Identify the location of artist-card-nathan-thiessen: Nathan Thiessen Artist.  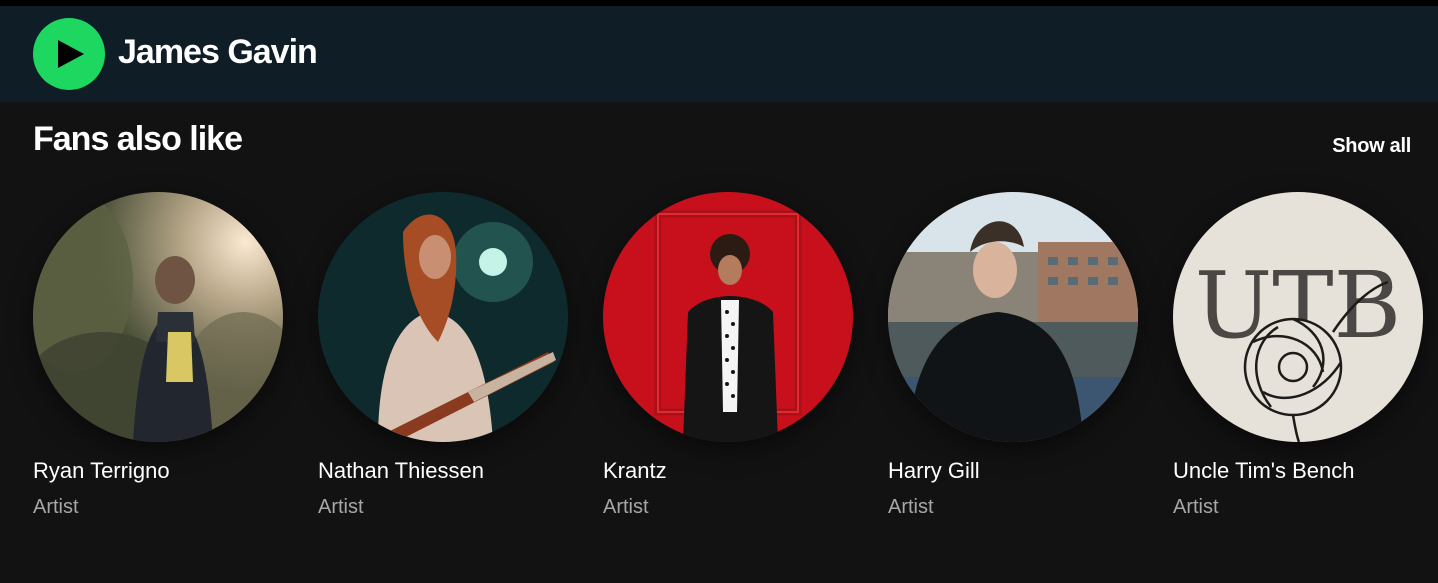
(443, 355).